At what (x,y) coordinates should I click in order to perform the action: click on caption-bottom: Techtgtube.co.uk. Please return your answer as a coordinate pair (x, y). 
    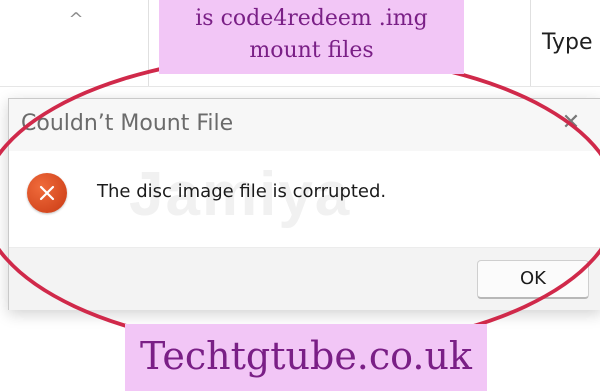
    Looking at the image, I should click on (306, 357).